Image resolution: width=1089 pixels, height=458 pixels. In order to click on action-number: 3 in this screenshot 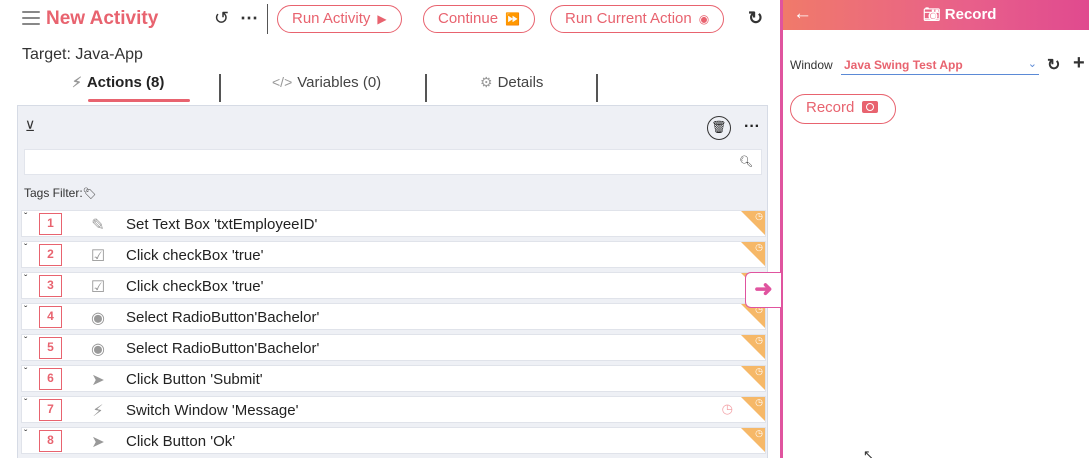, I will do `click(50, 286)`.